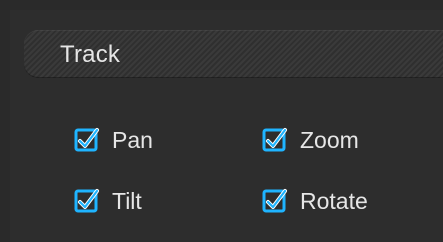 The height and width of the screenshot is (242, 443). What do you see at coordinates (127, 201) in the screenshot?
I see `track-option-label: Tilt` at bounding box center [127, 201].